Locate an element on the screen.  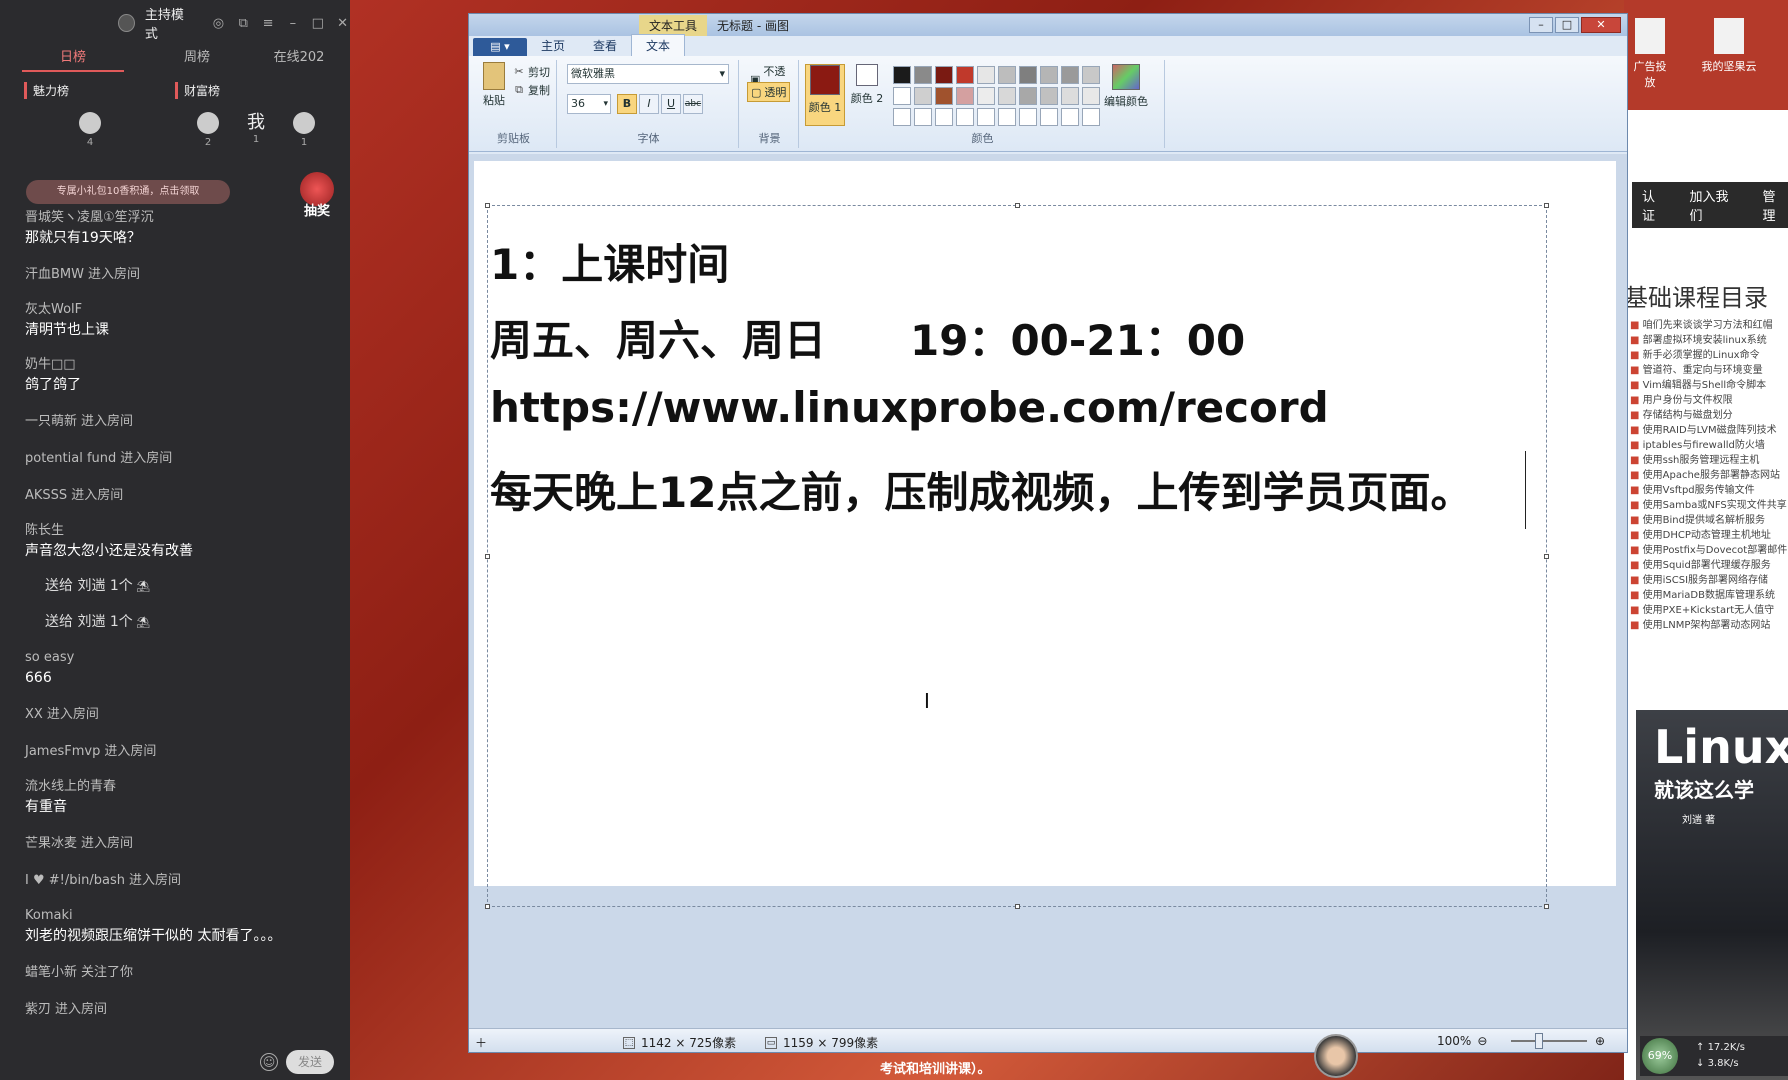
chat-username: potential fund is located at coordinates (70, 458).